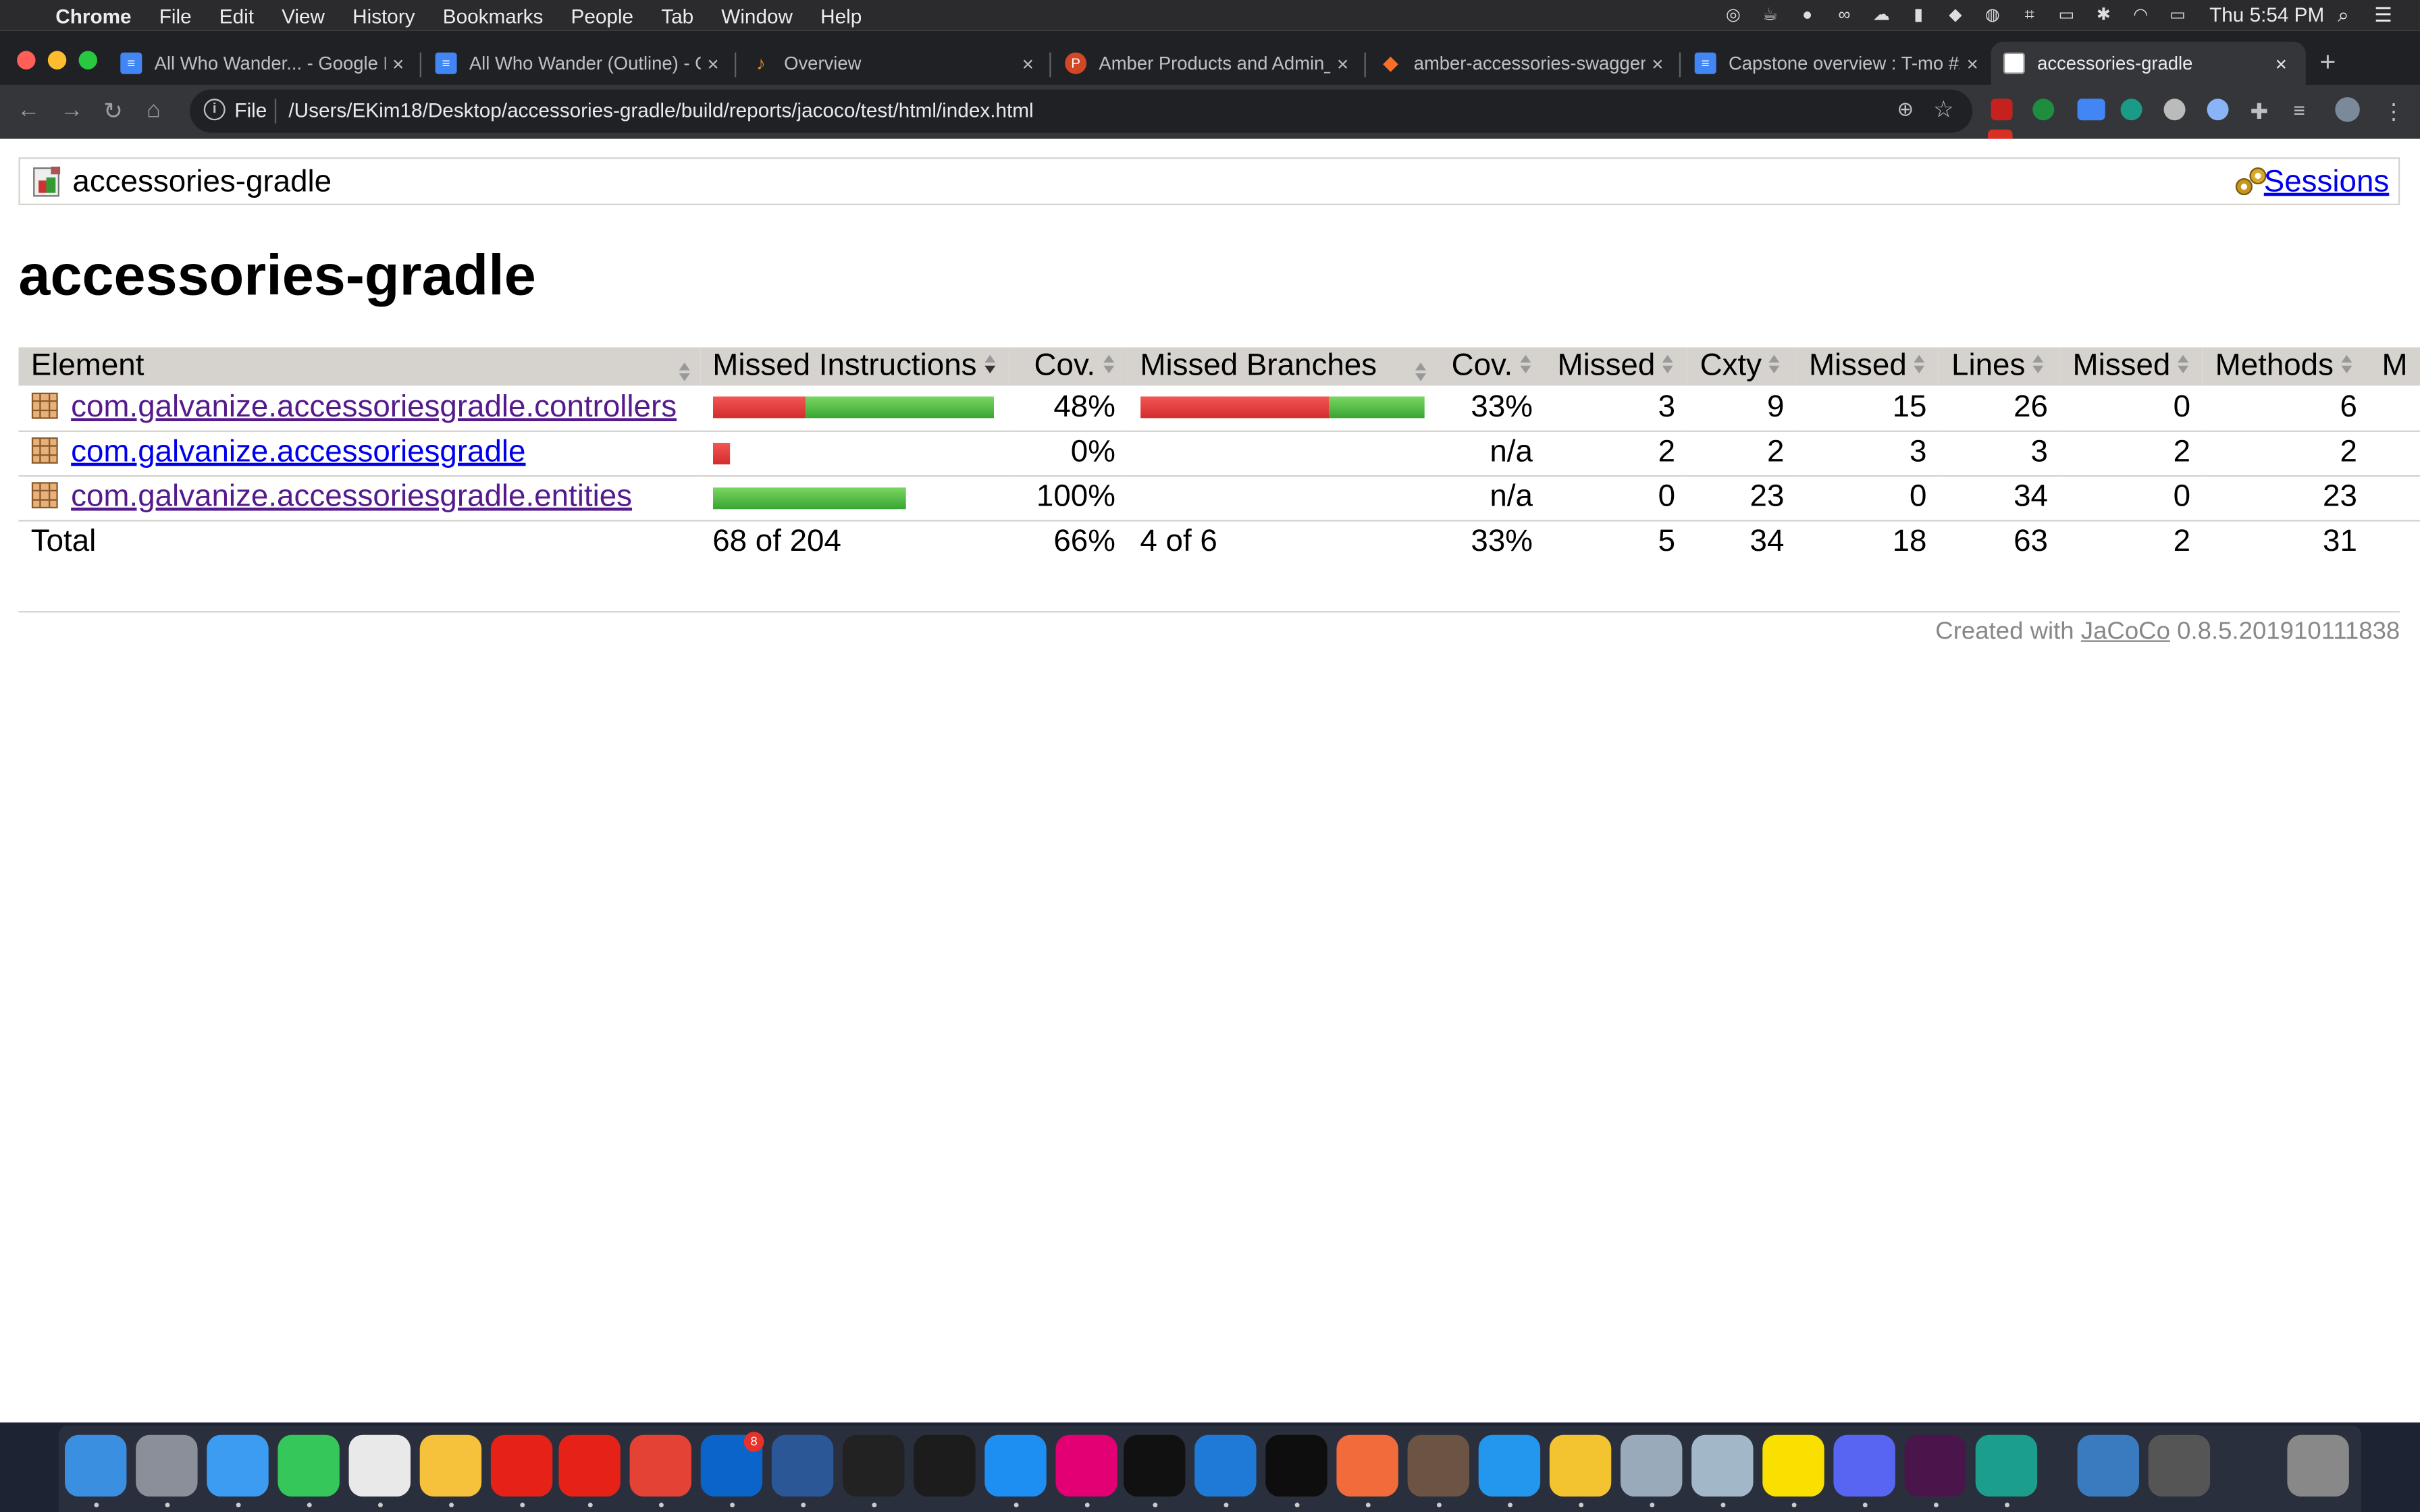  What do you see at coordinates (2179, 1465) in the screenshot?
I see `dock-preview-icon` at bounding box center [2179, 1465].